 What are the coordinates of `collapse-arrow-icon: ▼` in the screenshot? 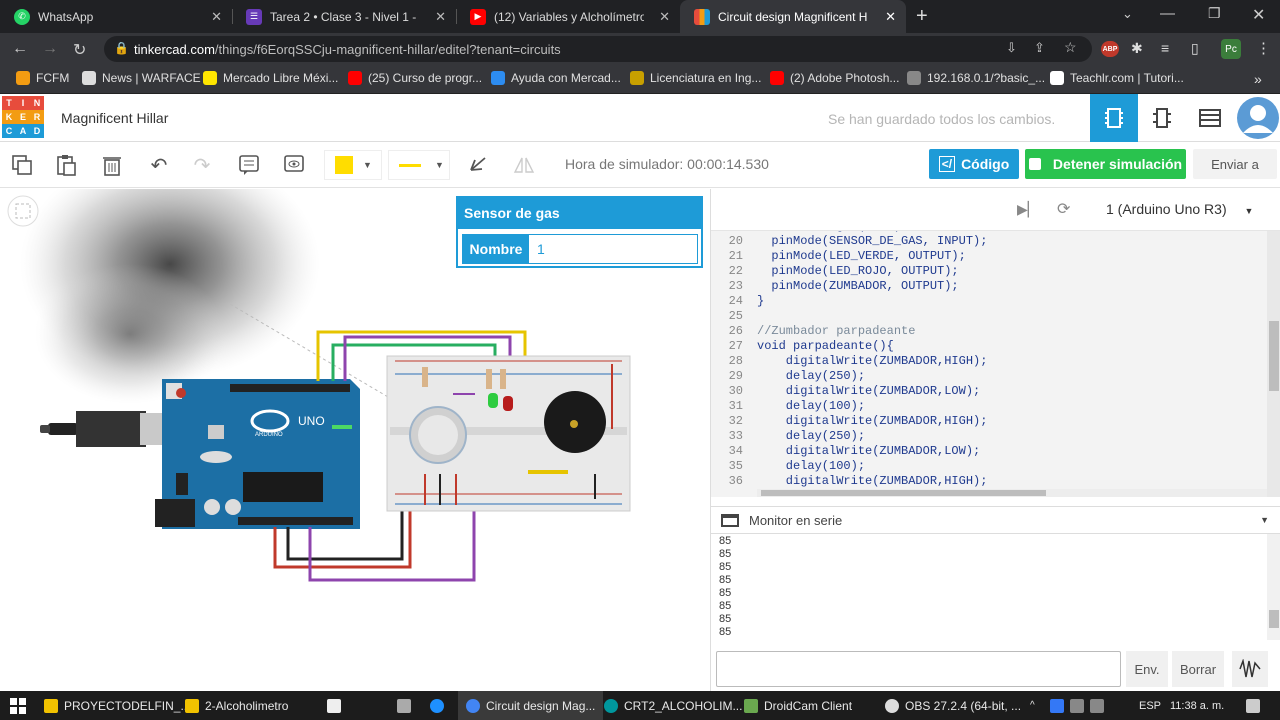 It's located at (1264, 520).